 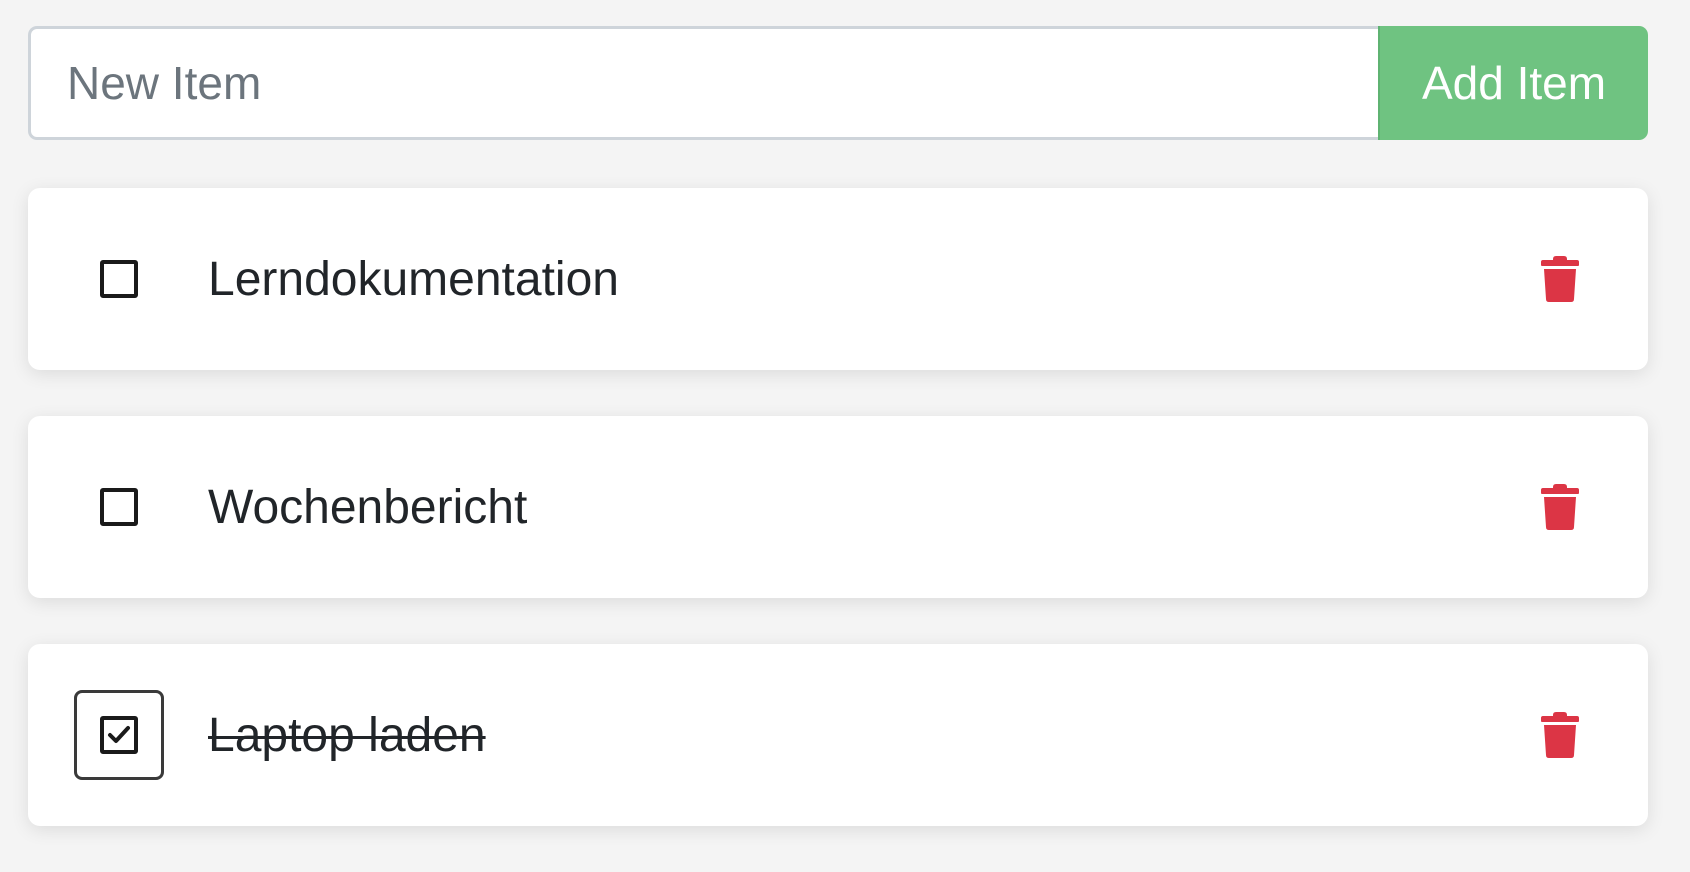 What do you see at coordinates (413, 279) in the screenshot?
I see `item-label: Lerndokumentation` at bounding box center [413, 279].